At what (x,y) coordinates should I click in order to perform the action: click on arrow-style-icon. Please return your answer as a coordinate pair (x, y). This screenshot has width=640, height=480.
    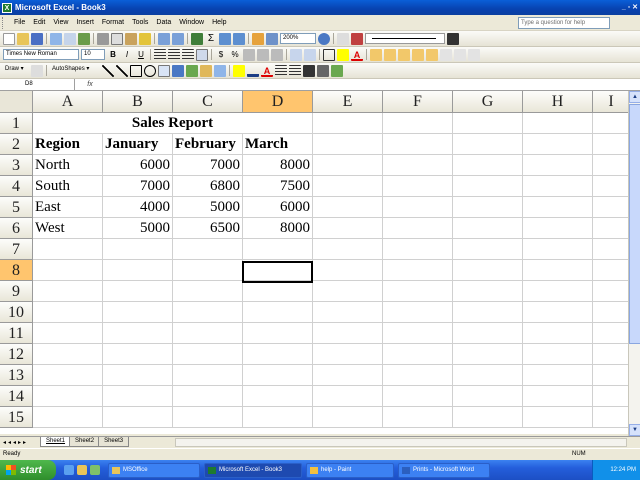
    Looking at the image, I should click on (309, 70).